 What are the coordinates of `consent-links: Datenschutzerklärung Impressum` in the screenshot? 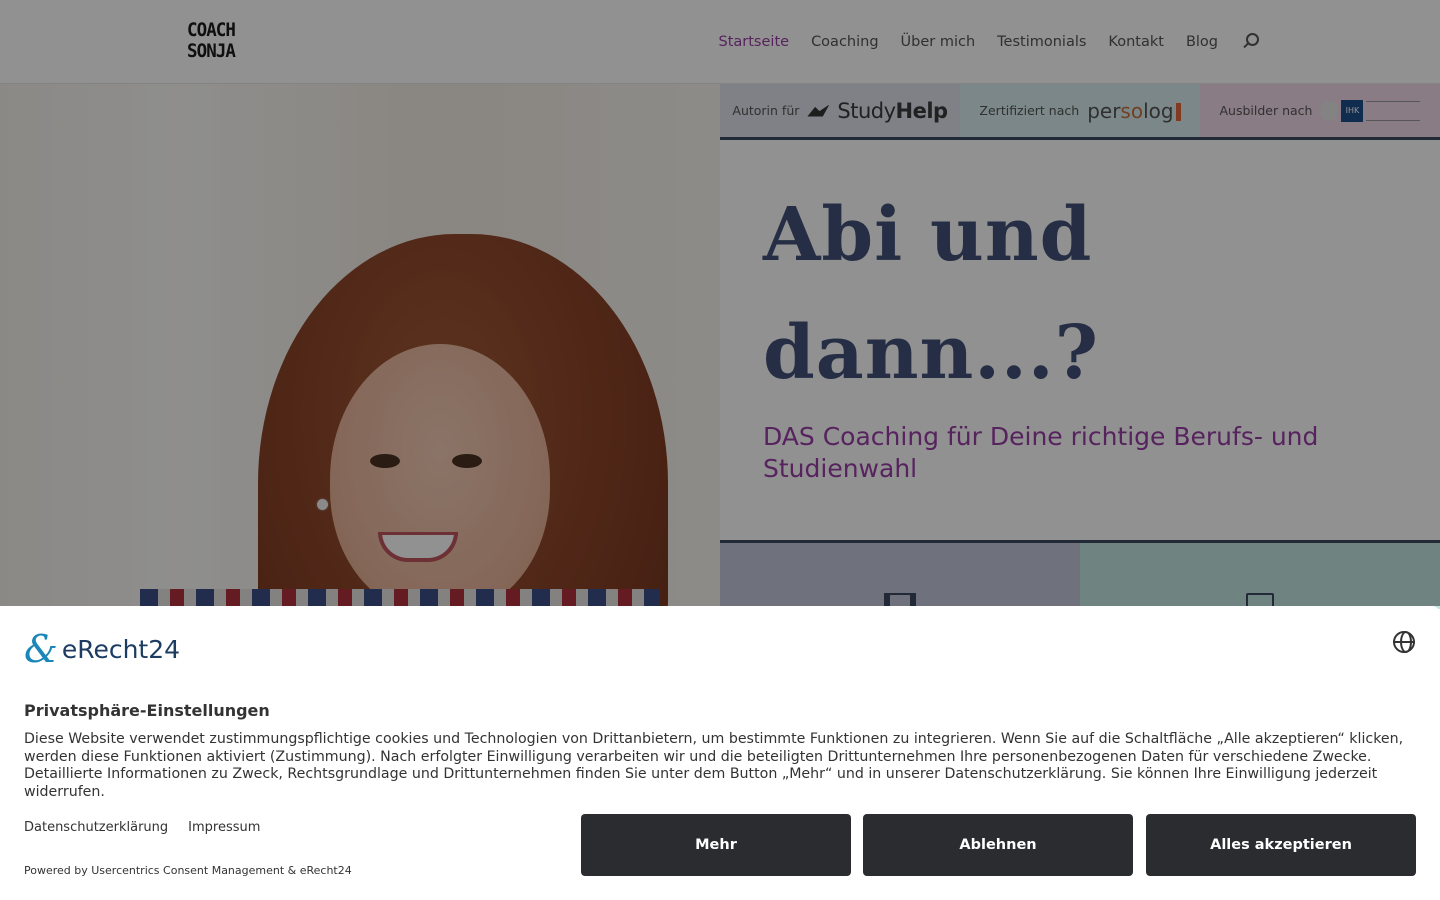 It's located at (142, 827).